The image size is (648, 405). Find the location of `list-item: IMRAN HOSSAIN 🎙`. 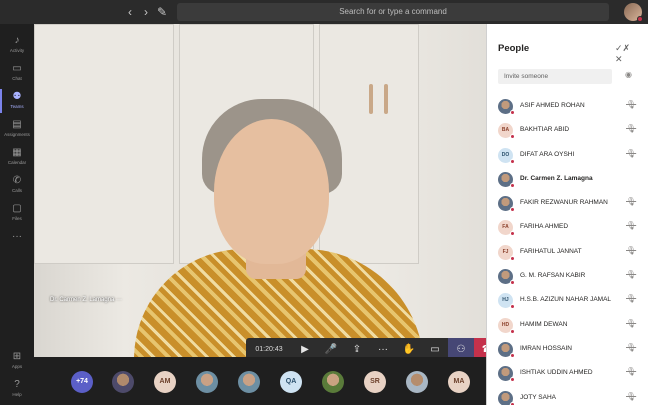

list-item: IMRAN HOSSAIN 🎙 is located at coordinates (567, 349).